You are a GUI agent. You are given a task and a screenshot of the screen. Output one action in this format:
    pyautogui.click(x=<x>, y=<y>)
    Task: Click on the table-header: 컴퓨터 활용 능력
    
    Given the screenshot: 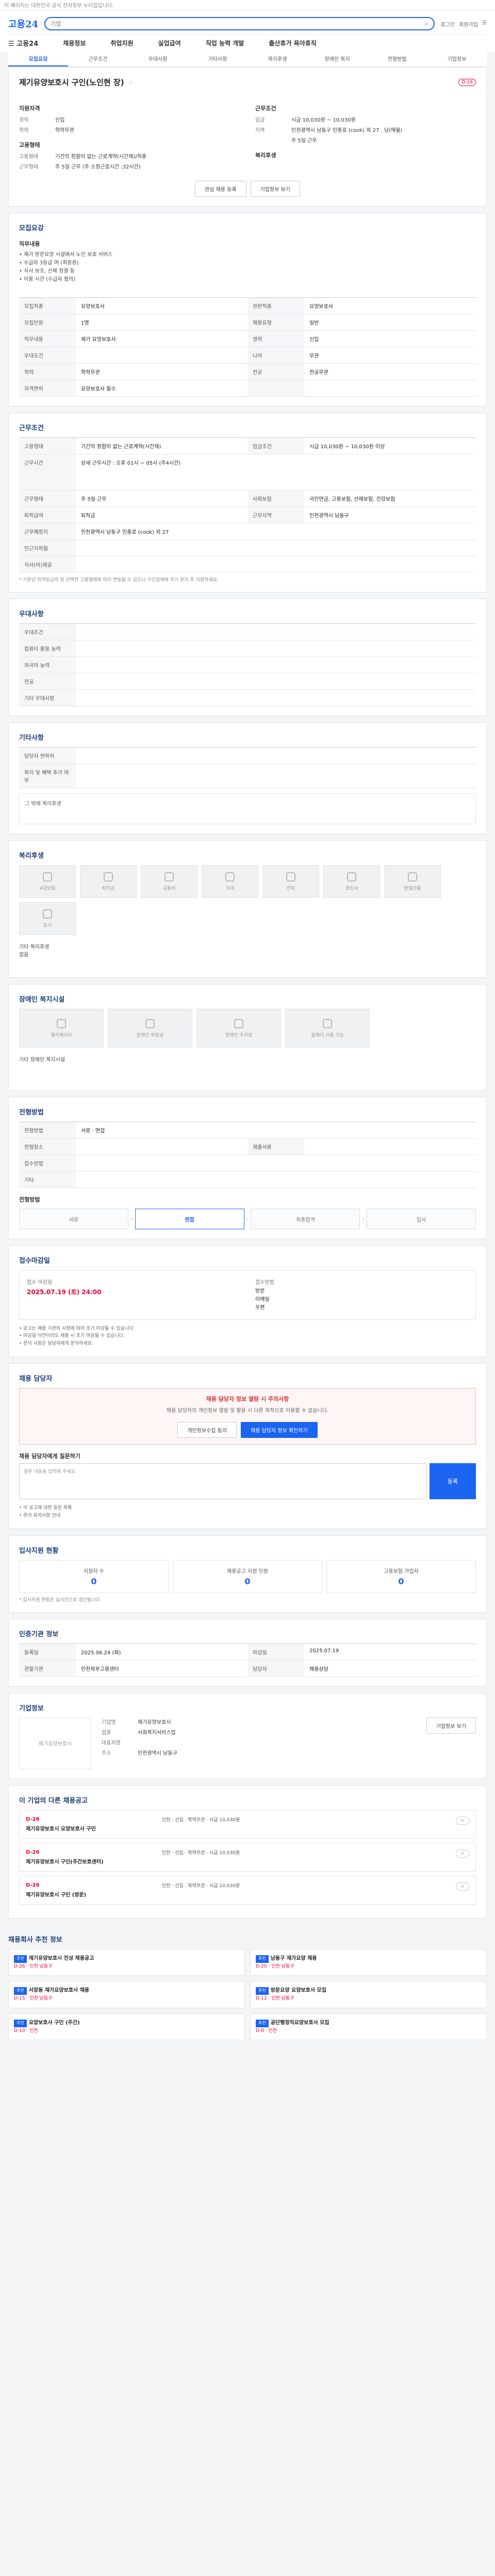 What is the action you would take?
    pyautogui.click(x=47, y=648)
    